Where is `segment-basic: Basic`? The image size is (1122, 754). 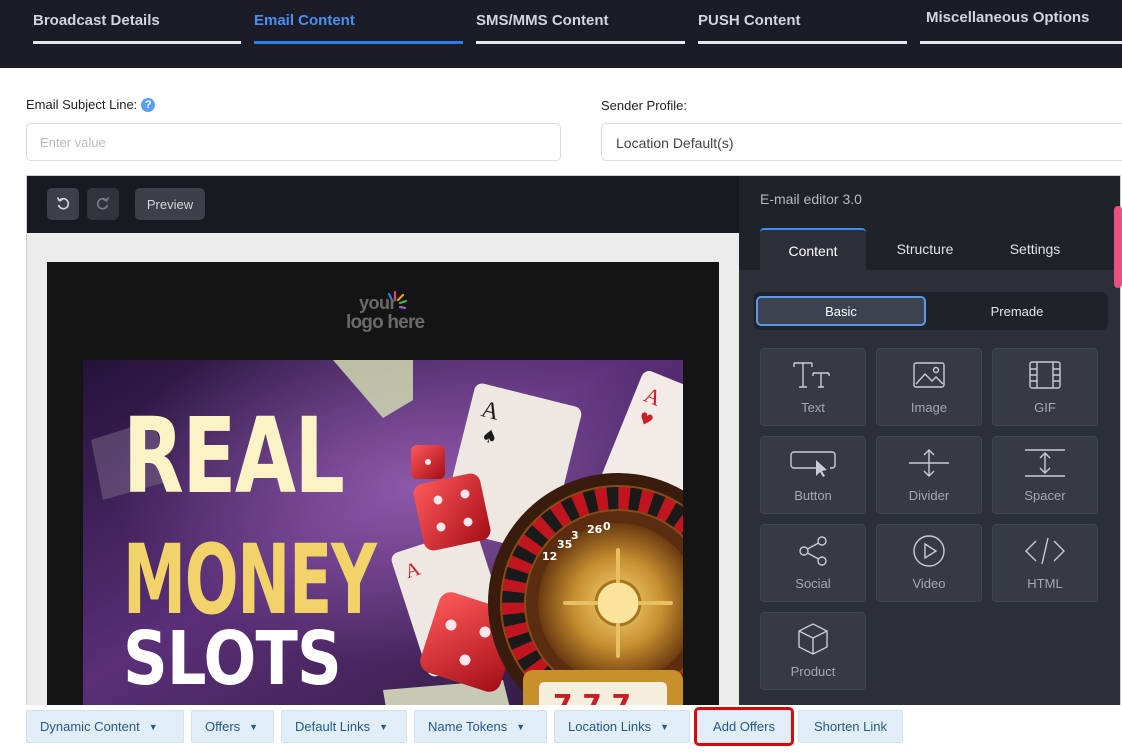
segment-basic: Basic is located at coordinates (841, 311).